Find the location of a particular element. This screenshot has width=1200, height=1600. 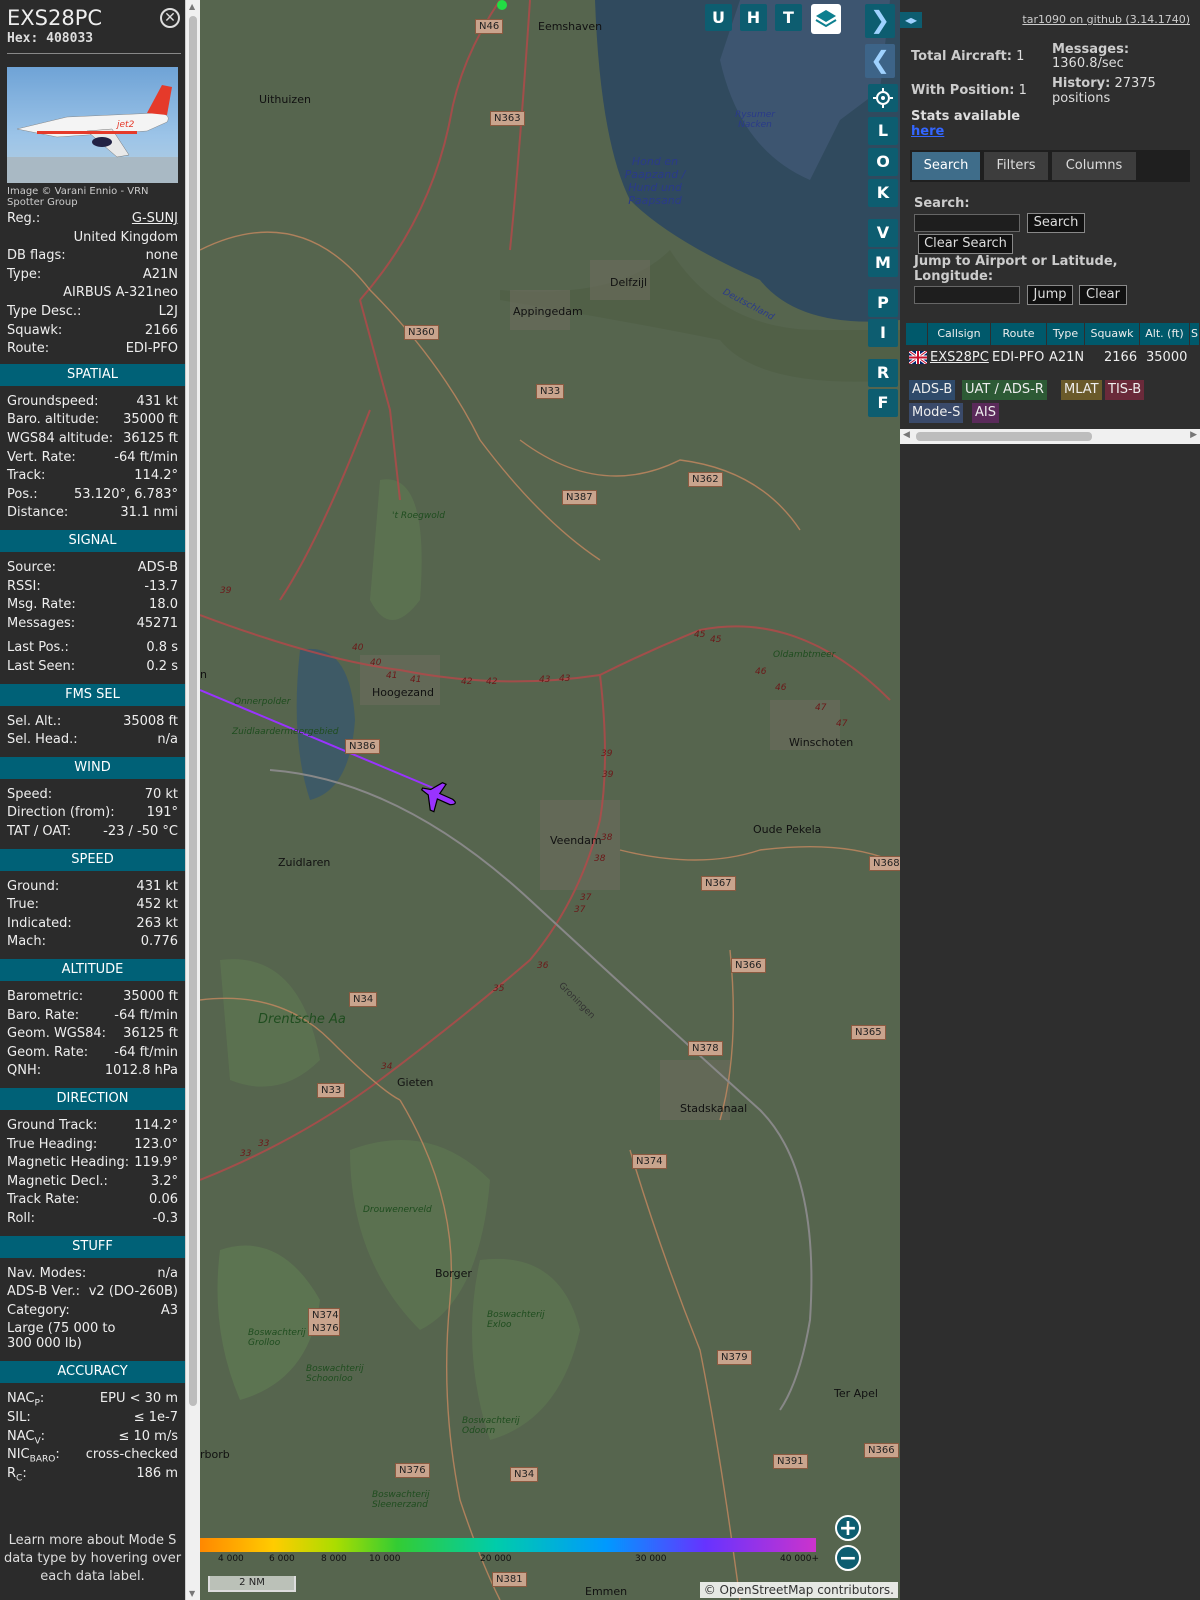

row-callsign: EXS28PC is located at coordinates (959, 357).